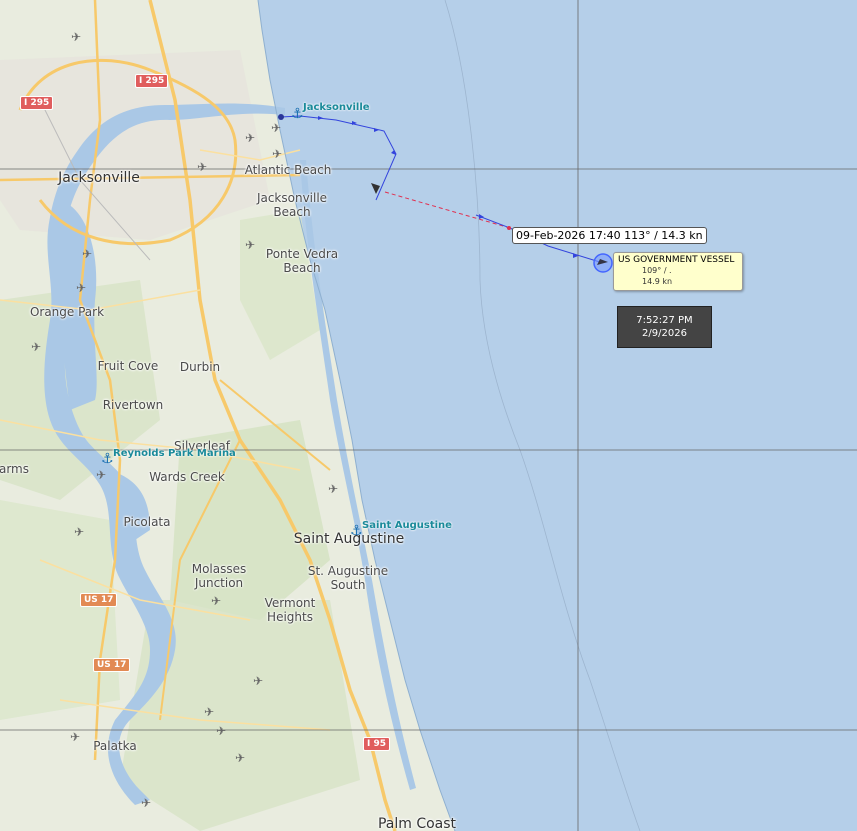 The height and width of the screenshot is (831, 857). I want to click on track-gap-dashed, so click(447, 210).